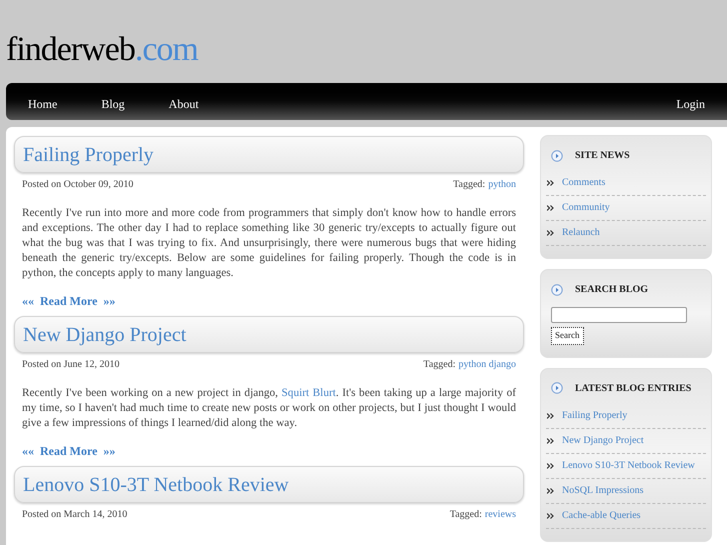  I want to click on post-excerpt: Recently I've been working on a new project in django, Squirt Blurt. It's been taking up a large majority of my time, so I haven't had much time to create new posts or work on other projects, but I just thought I would give a few impressions of things I learned/did along the way., so click(269, 408).